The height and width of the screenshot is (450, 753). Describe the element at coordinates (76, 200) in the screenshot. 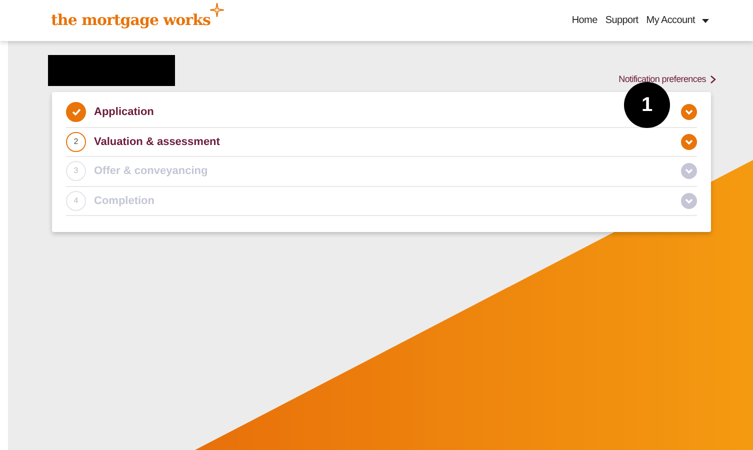

I see `step-number: 4` at that location.